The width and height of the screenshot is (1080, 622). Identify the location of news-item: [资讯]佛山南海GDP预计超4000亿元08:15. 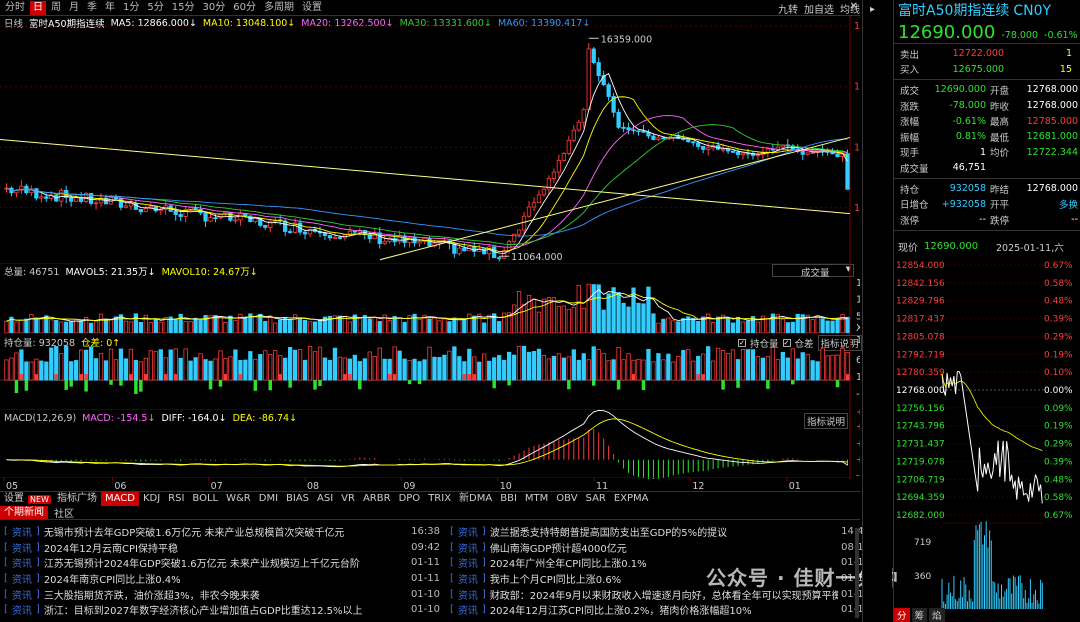
(660, 548).